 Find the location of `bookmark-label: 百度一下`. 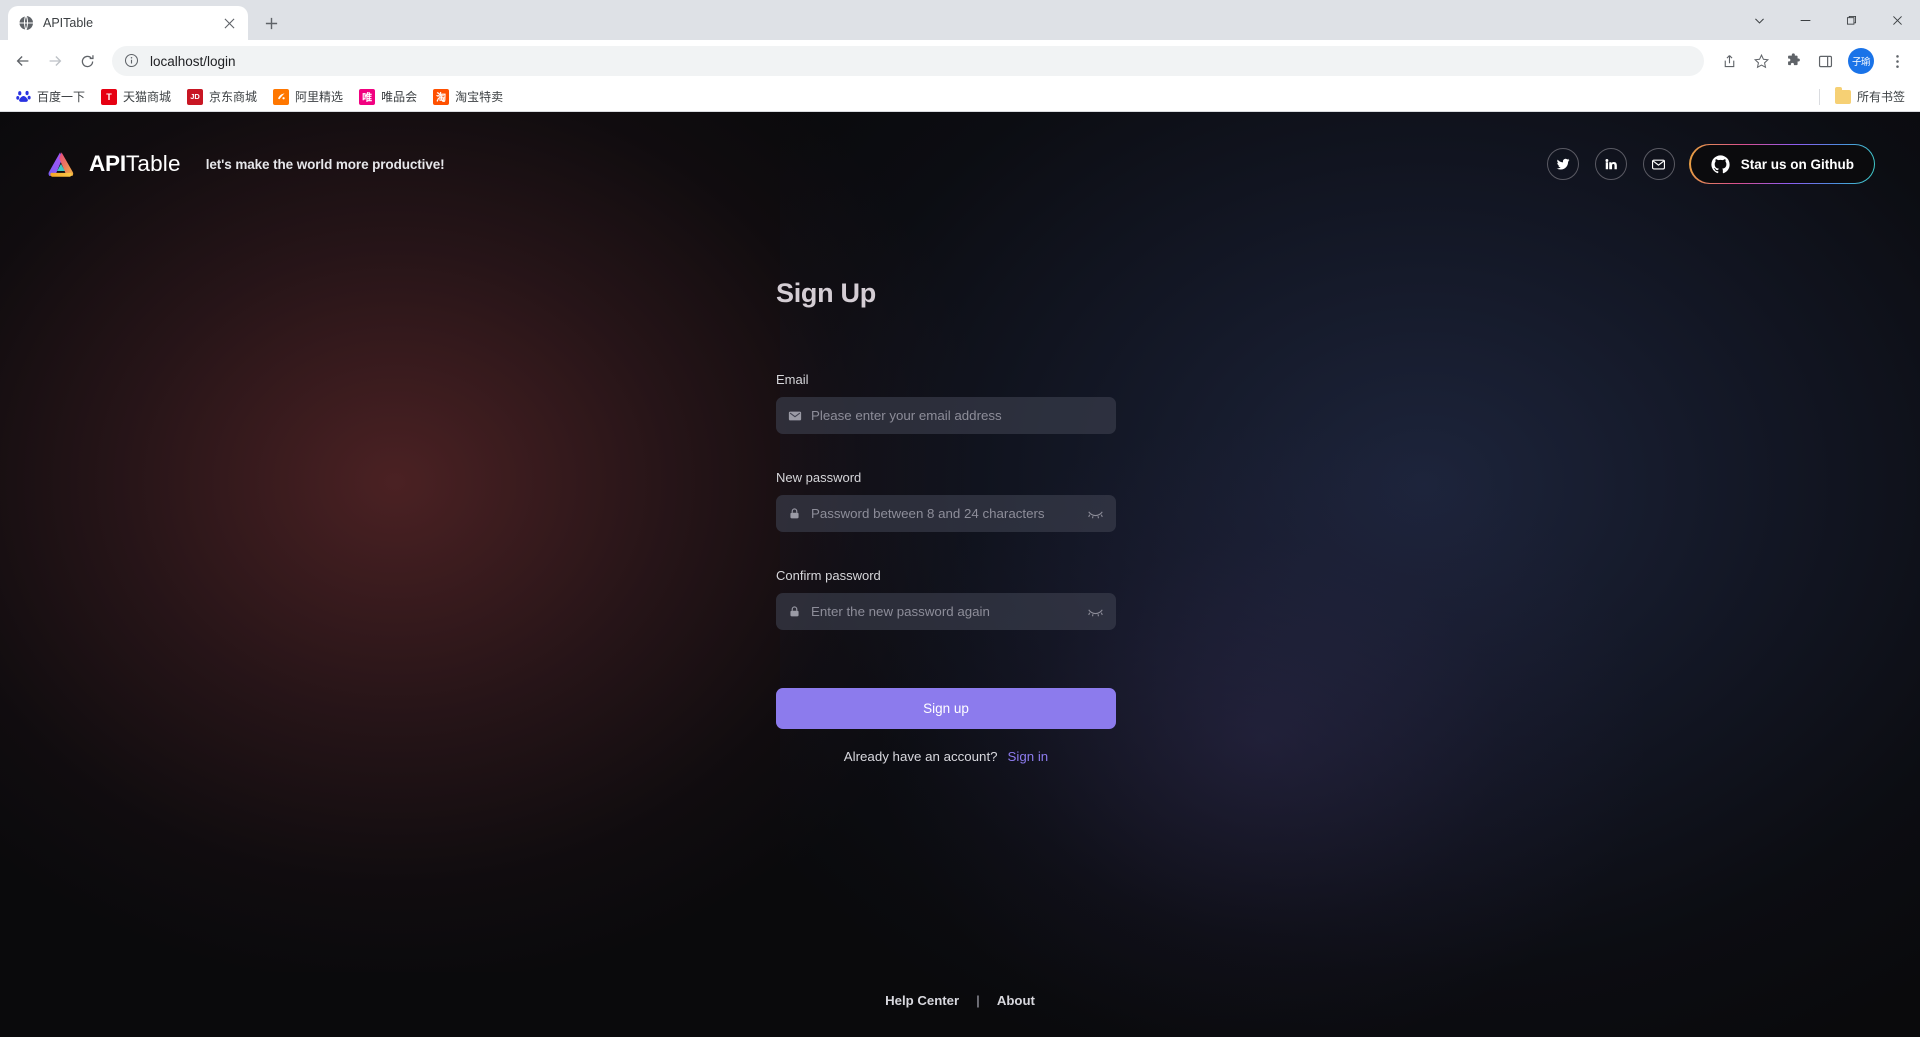

bookmark-label: 百度一下 is located at coordinates (61, 97).